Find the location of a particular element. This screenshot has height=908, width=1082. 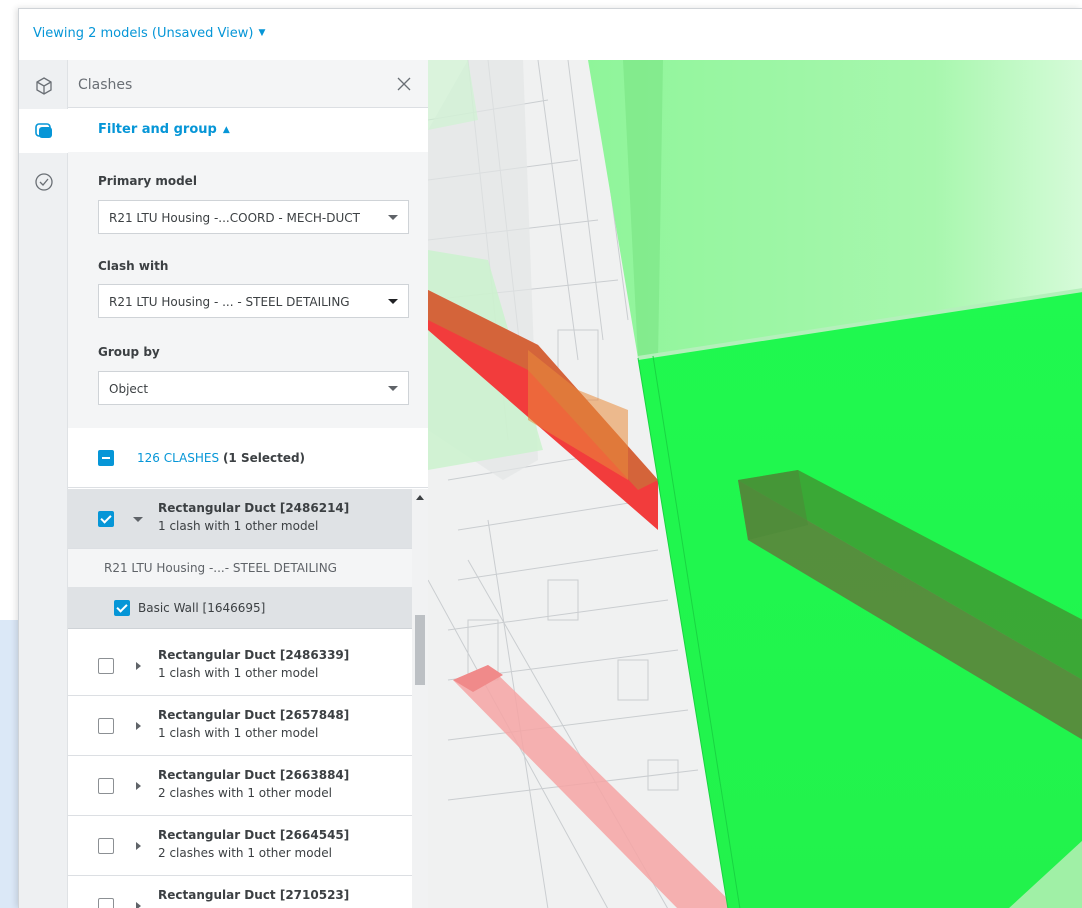

layers-icon is located at coordinates (43, 130).